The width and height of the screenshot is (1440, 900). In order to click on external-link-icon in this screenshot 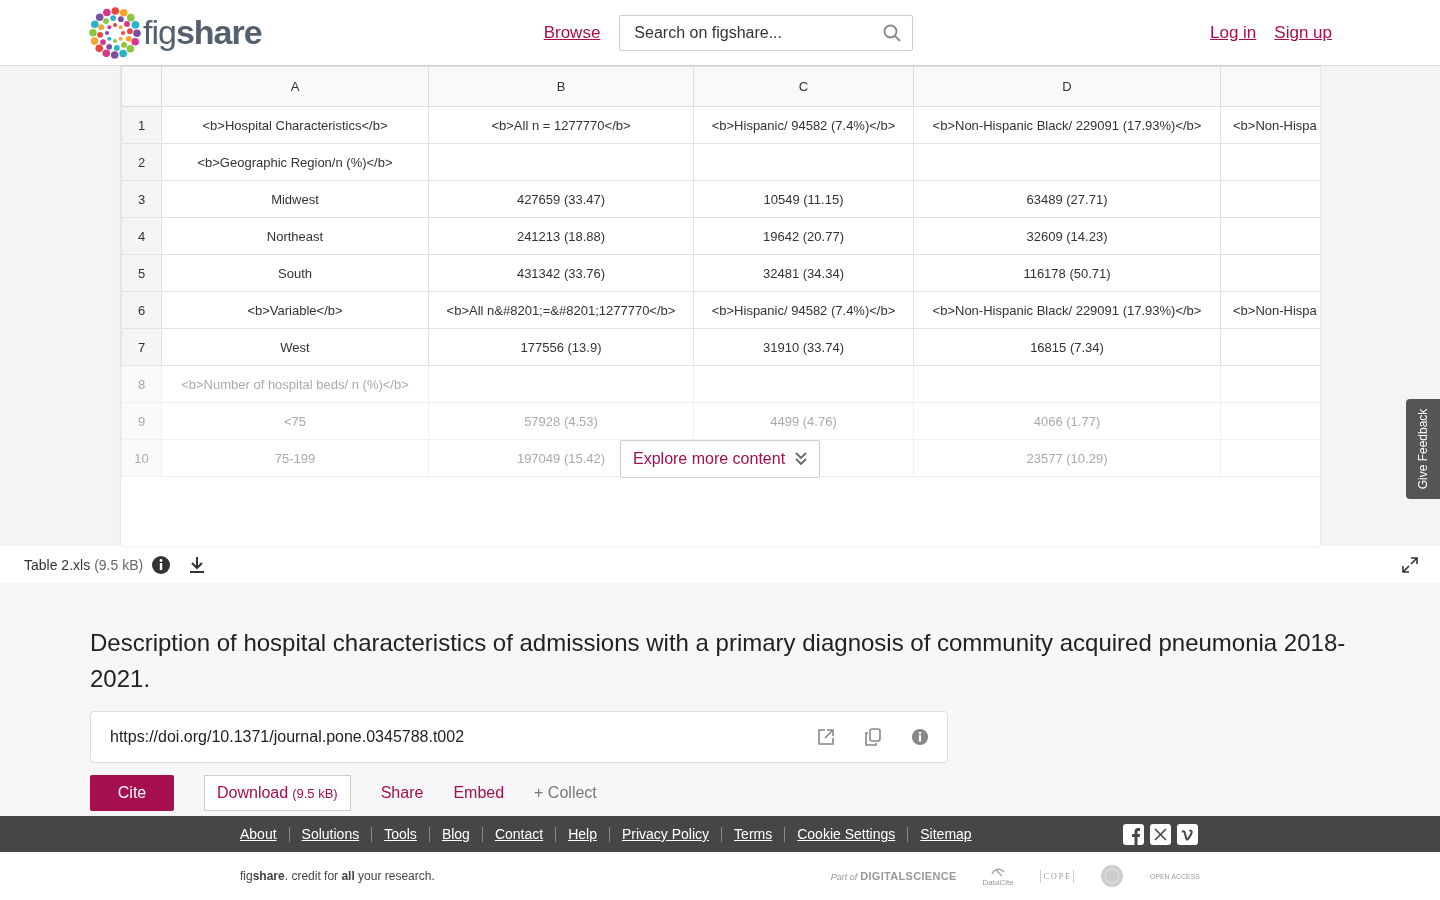, I will do `click(826, 737)`.